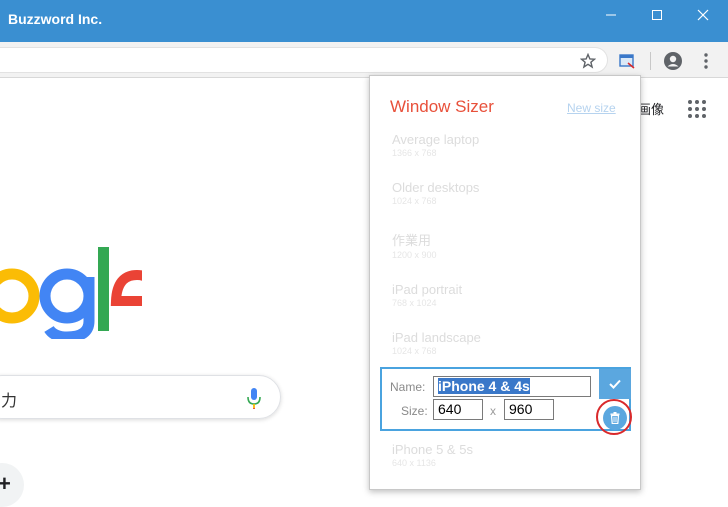 The width and height of the screenshot is (728, 507). I want to click on images-link: 画像, so click(651, 108).